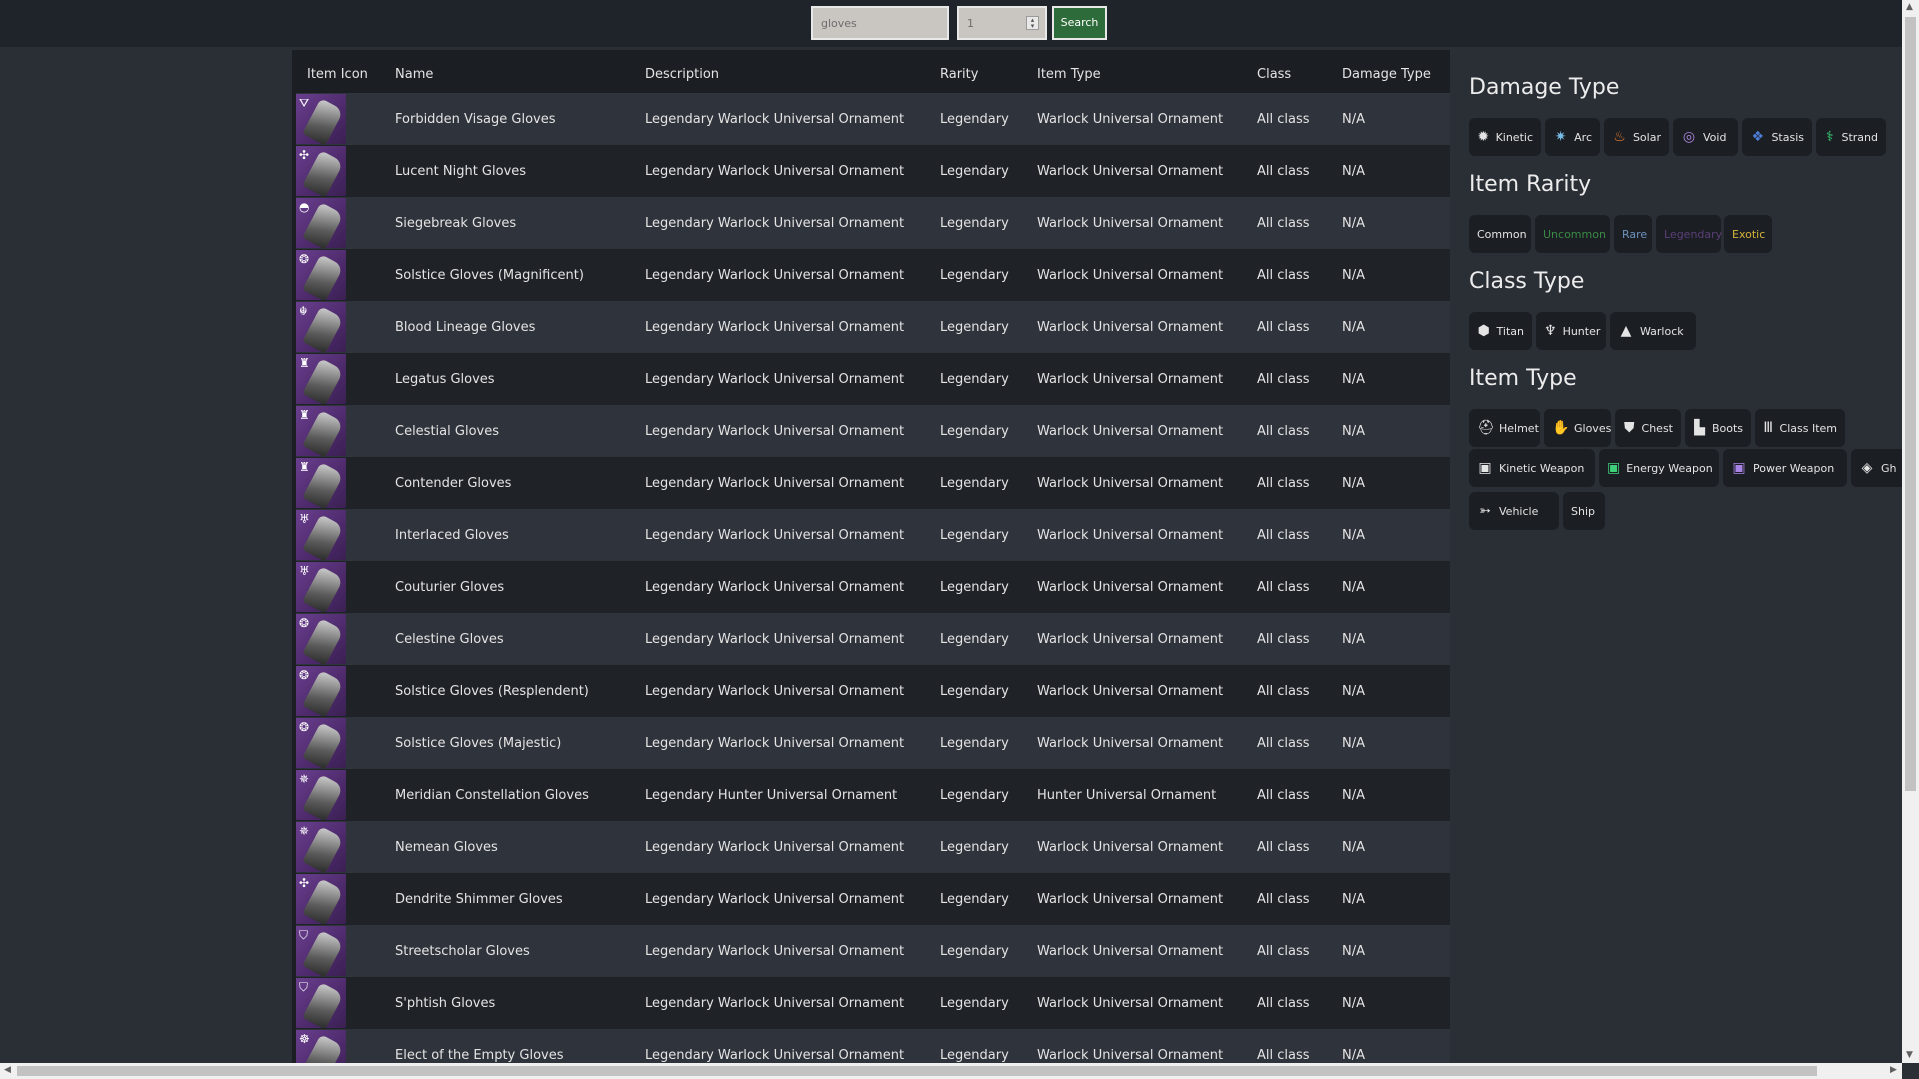  I want to click on item-glove-icon: ♜, so click(321, 483).